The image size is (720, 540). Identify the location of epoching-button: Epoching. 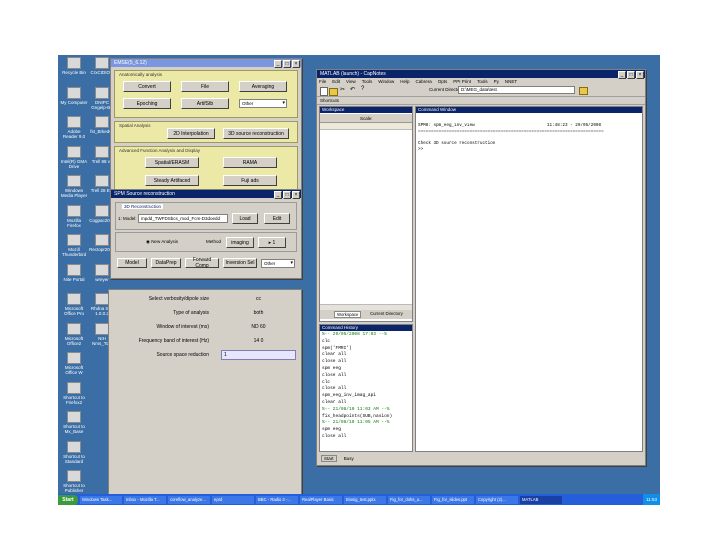
(147, 103).